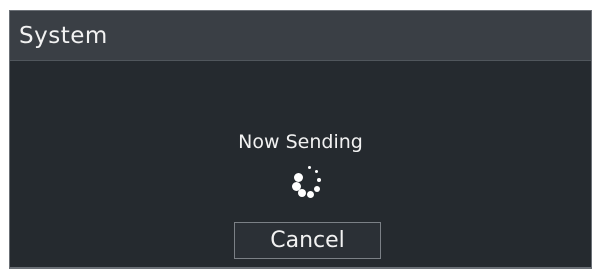 This screenshot has height=269, width=594. I want to click on cancel-button: Cancel, so click(307, 240).